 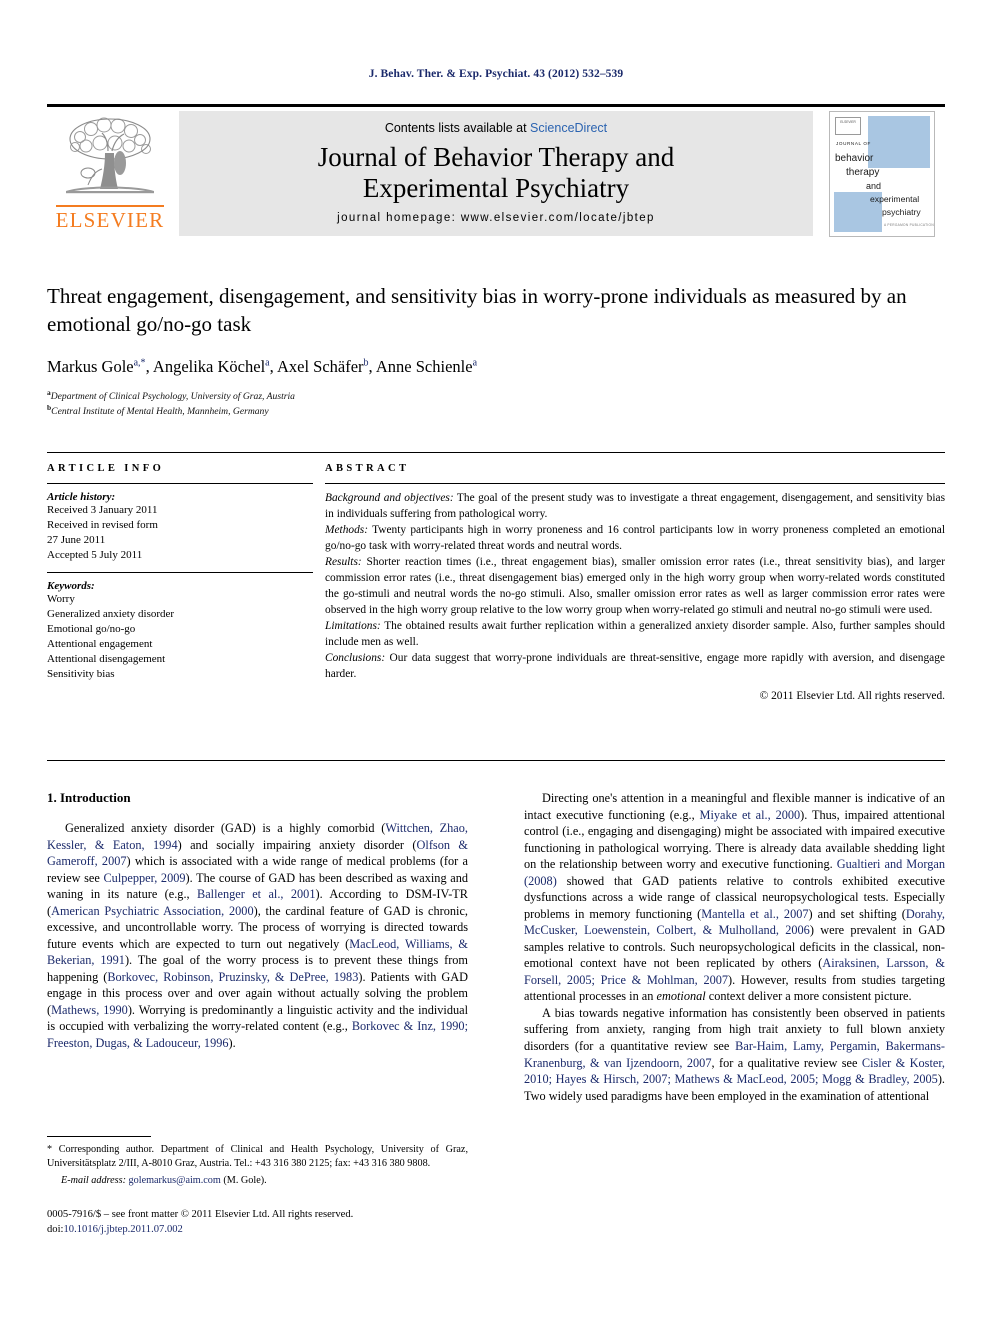 I want to click on doi-line: doi:10.1016/j.jbtep.2011.07.002, so click(x=262, y=1229).